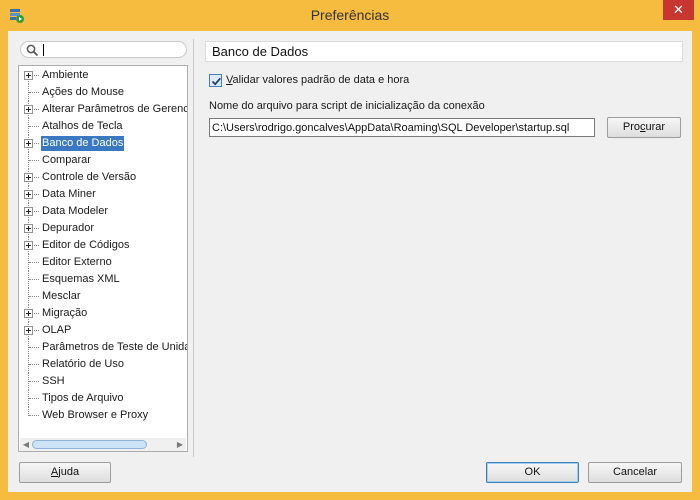  What do you see at coordinates (103, 75) in the screenshot?
I see `tree-item: Ambiente` at bounding box center [103, 75].